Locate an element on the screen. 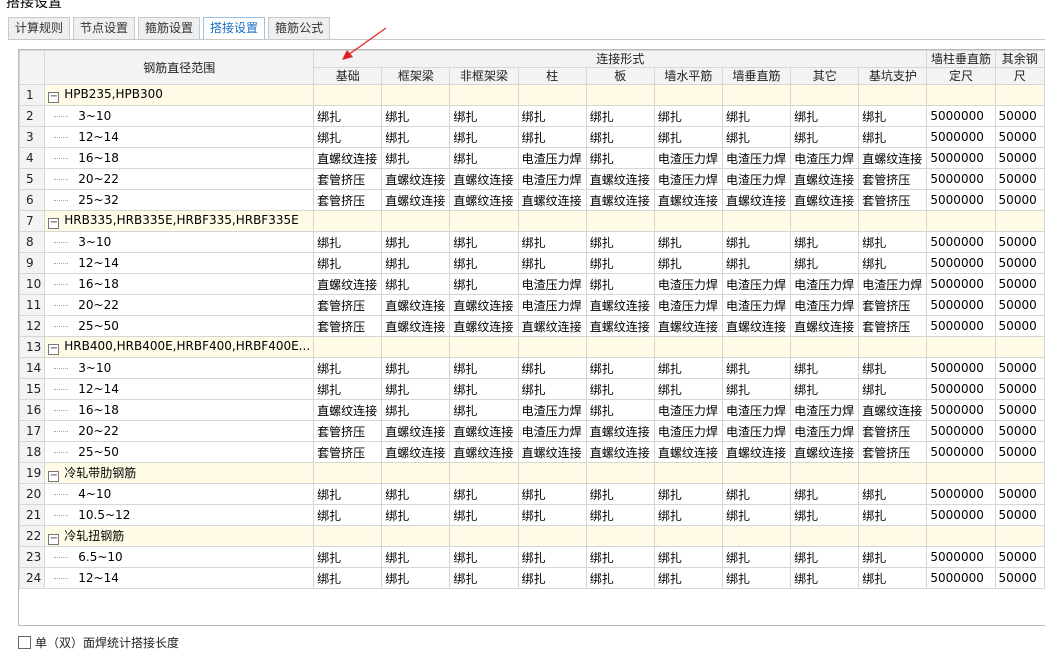 This screenshot has height=651, width=1045. tab-calc-rules: 计算规则 is located at coordinates (39, 28).